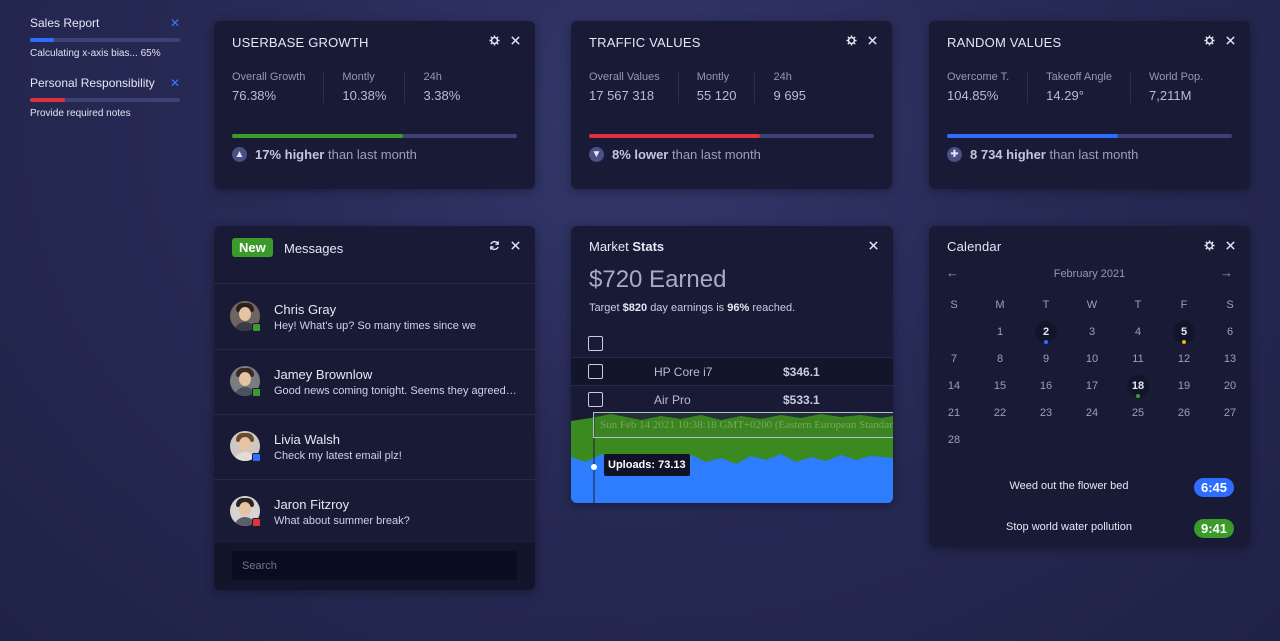 Image resolution: width=1280 pixels, height=641 pixels. What do you see at coordinates (105, 100) in the screenshot?
I see `task-progress-bar` at bounding box center [105, 100].